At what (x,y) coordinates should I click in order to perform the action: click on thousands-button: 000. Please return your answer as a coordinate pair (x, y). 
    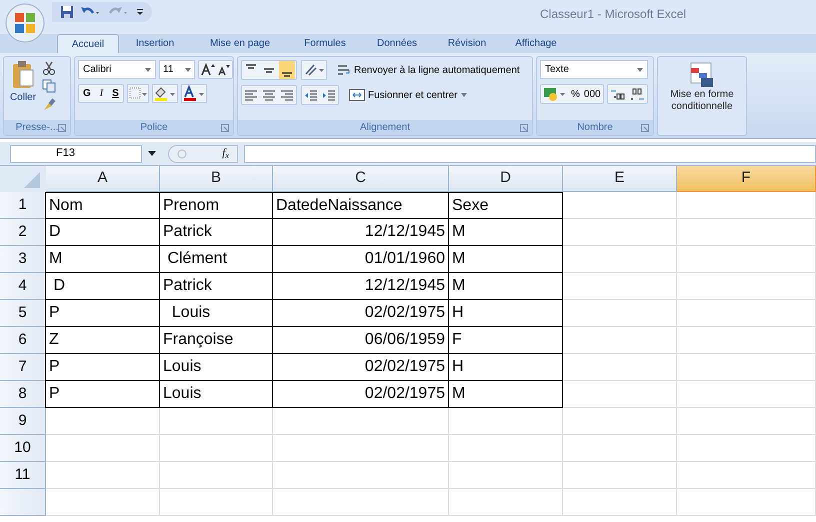
    Looking at the image, I should click on (592, 94).